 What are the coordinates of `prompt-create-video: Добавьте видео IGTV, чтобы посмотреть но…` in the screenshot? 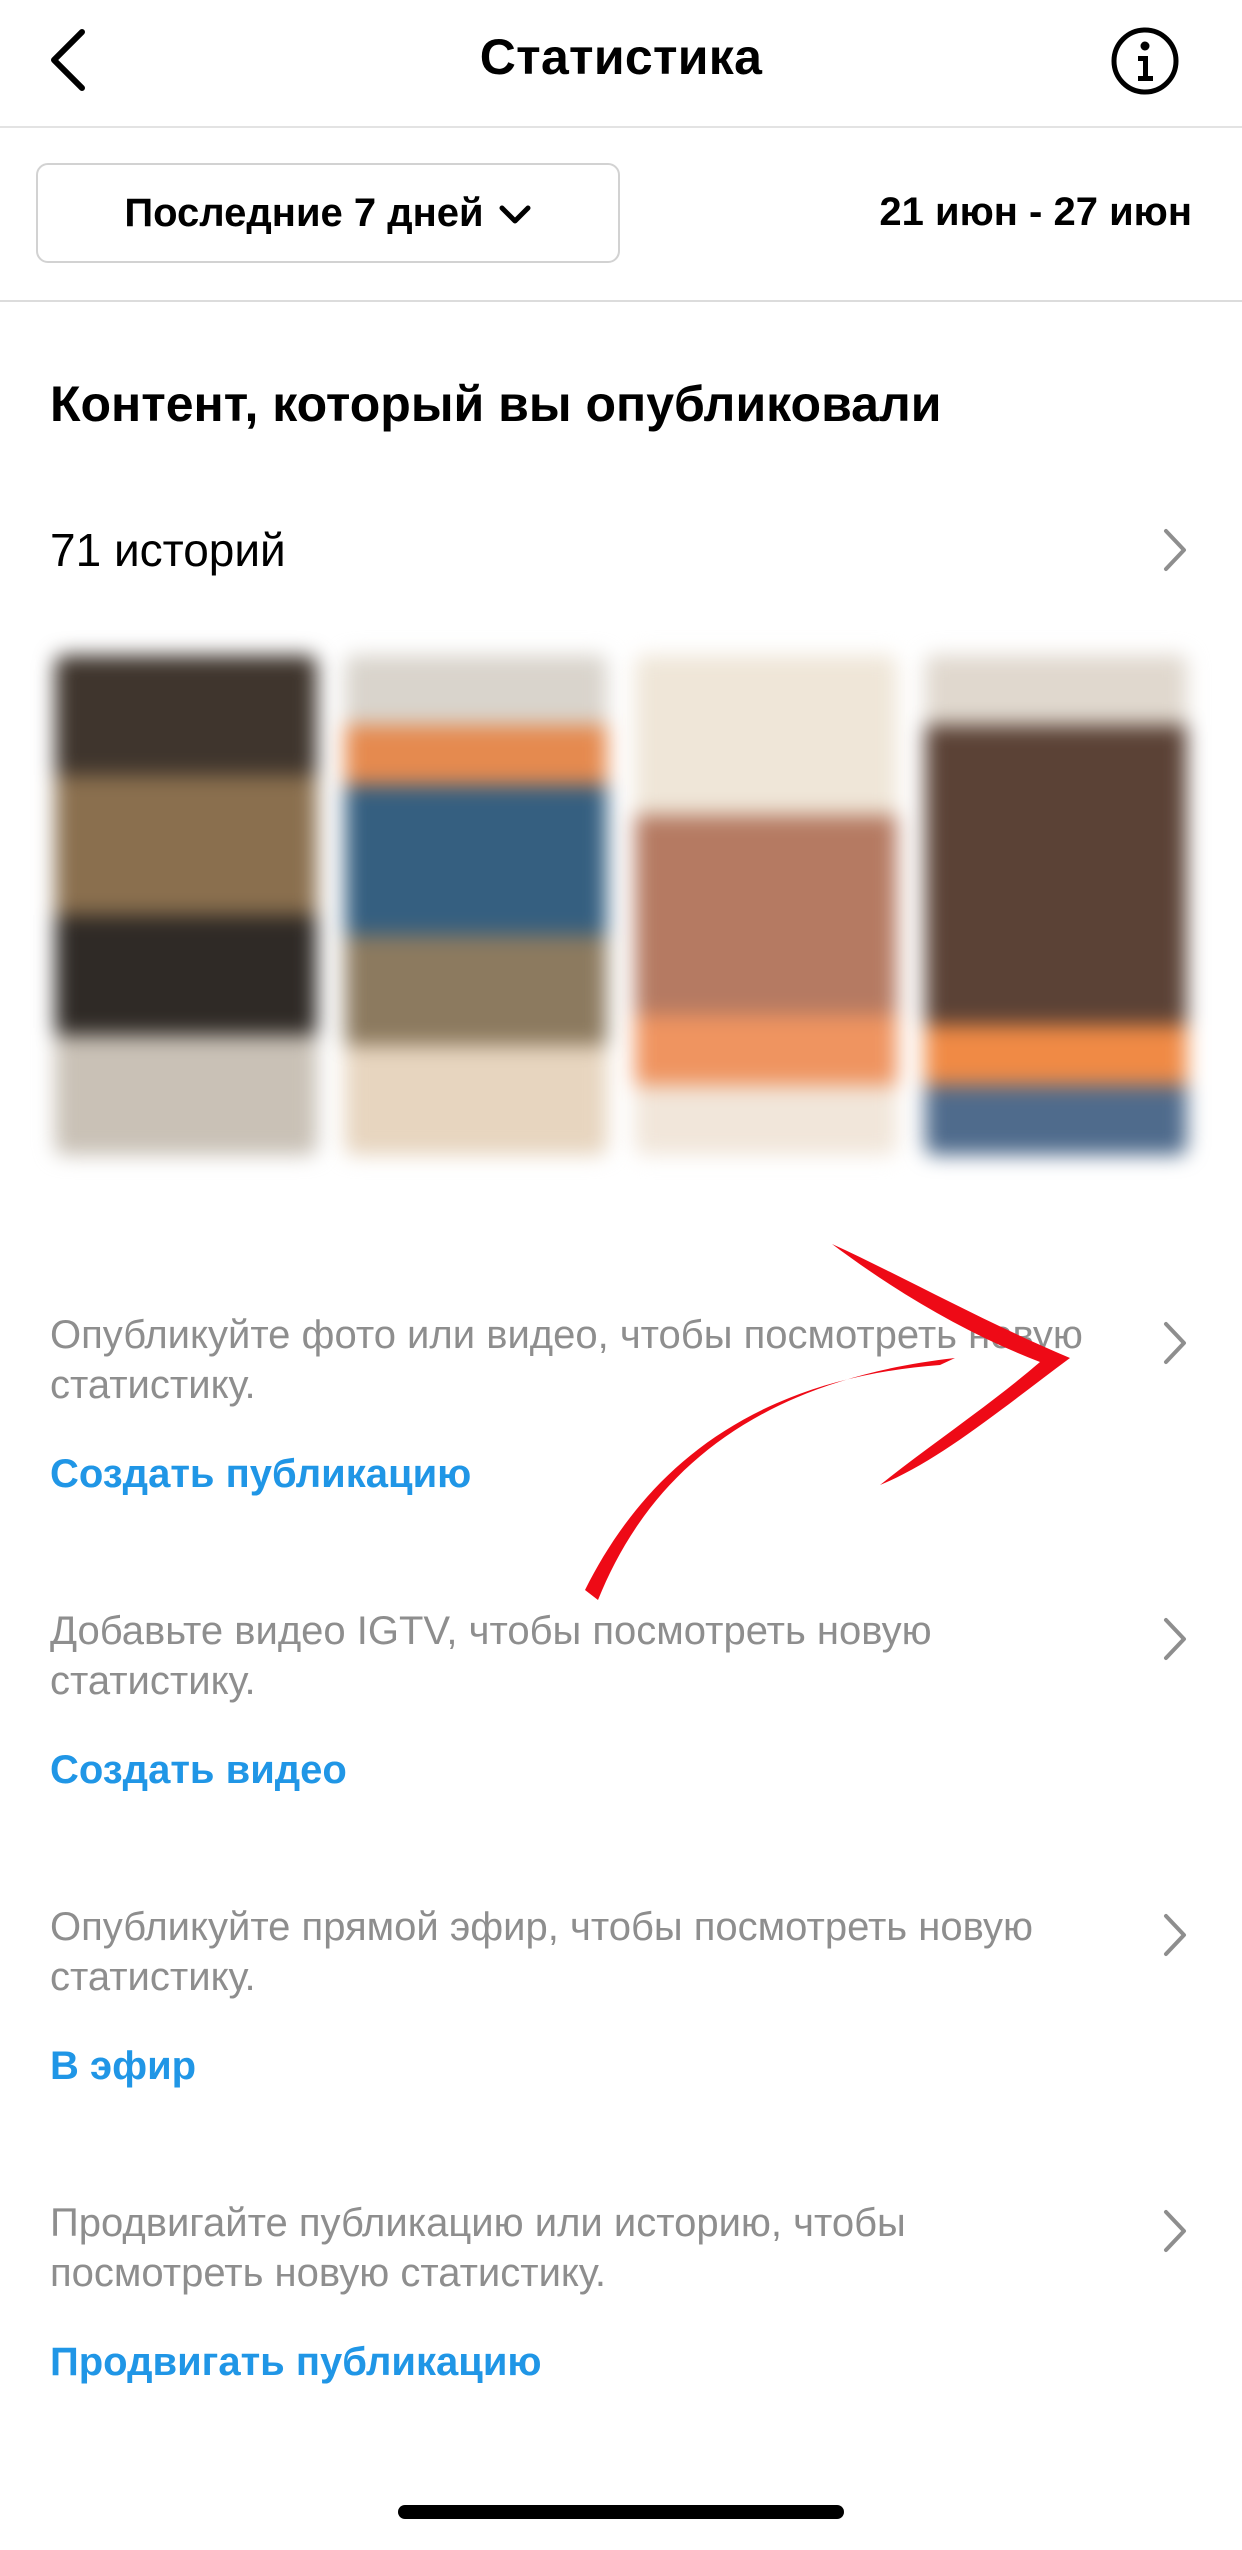 It's located at (620, 1699).